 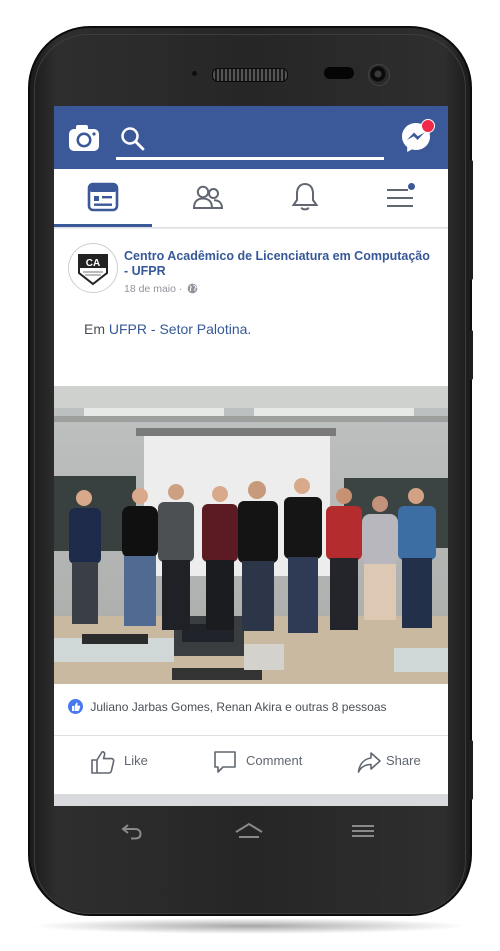 I want to click on proximity-sensor, so click(x=339, y=73).